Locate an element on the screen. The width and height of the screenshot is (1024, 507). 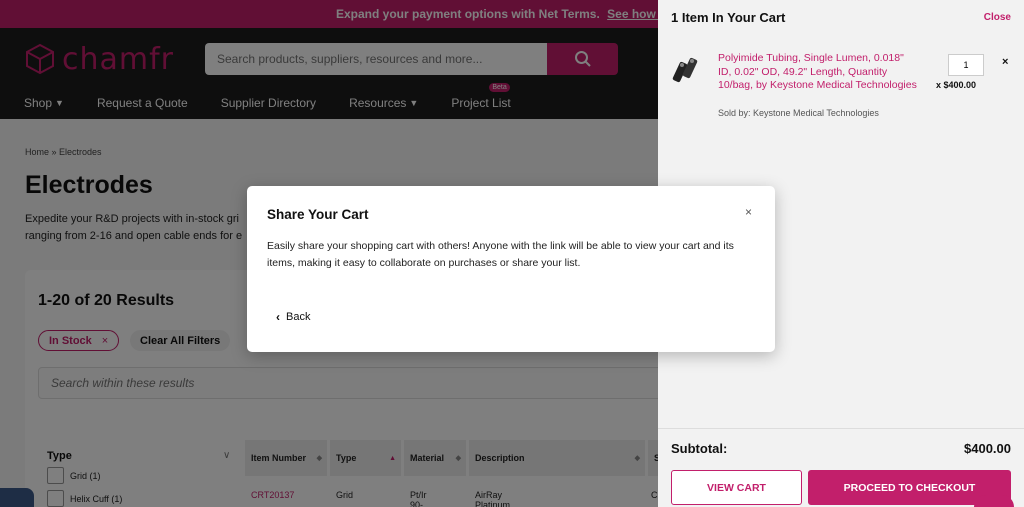
sold-by: Sold by: Keystone Medical Technologies is located at coordinates (798, 113).